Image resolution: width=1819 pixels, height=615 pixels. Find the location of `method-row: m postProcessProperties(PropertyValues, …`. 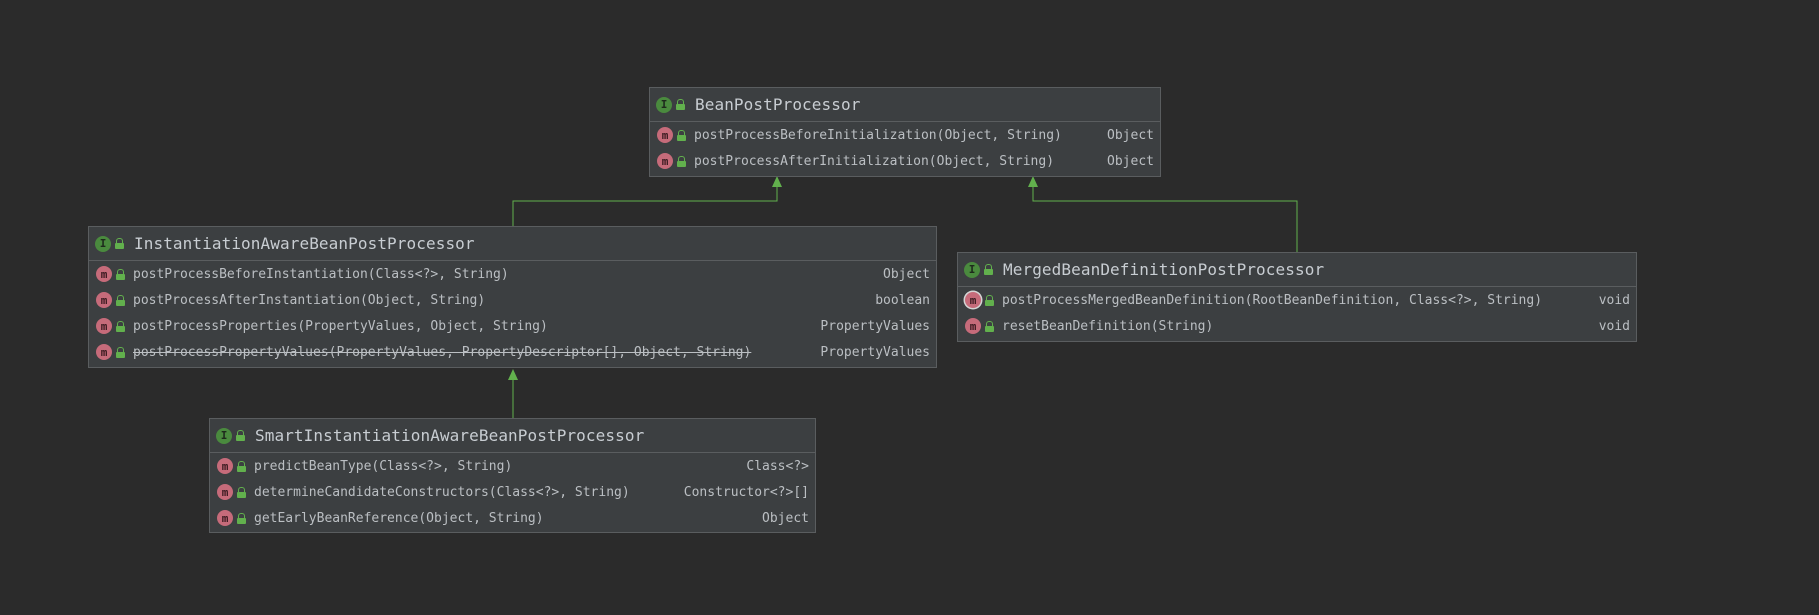

method-row: m postProcessProperties(PropertyValues, … is located at coordinates (512, 326).